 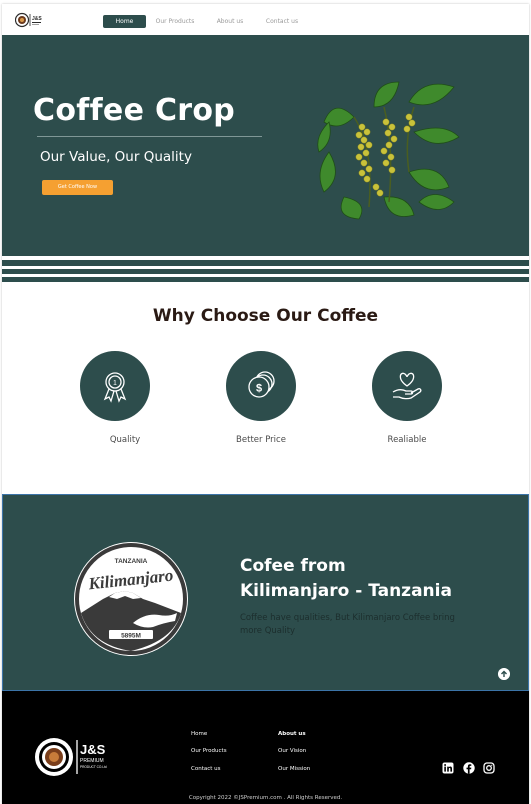 What do you see at coordinates (448, 768) in the screenshot?
I see `linkedin-icon` at bounding box center [448, 768].